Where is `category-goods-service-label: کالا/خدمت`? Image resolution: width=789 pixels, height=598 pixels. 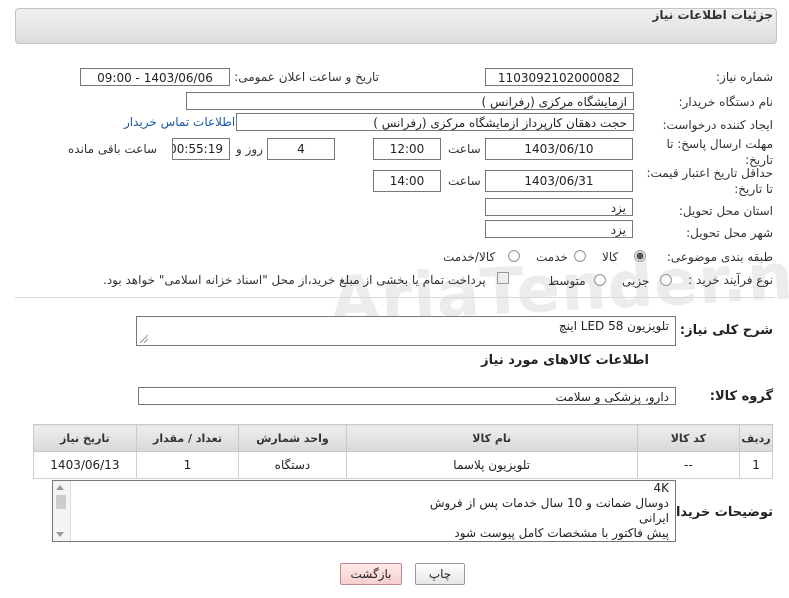 category-goods-service-label: کالا/خدمت is located at coordinates (469, 257).